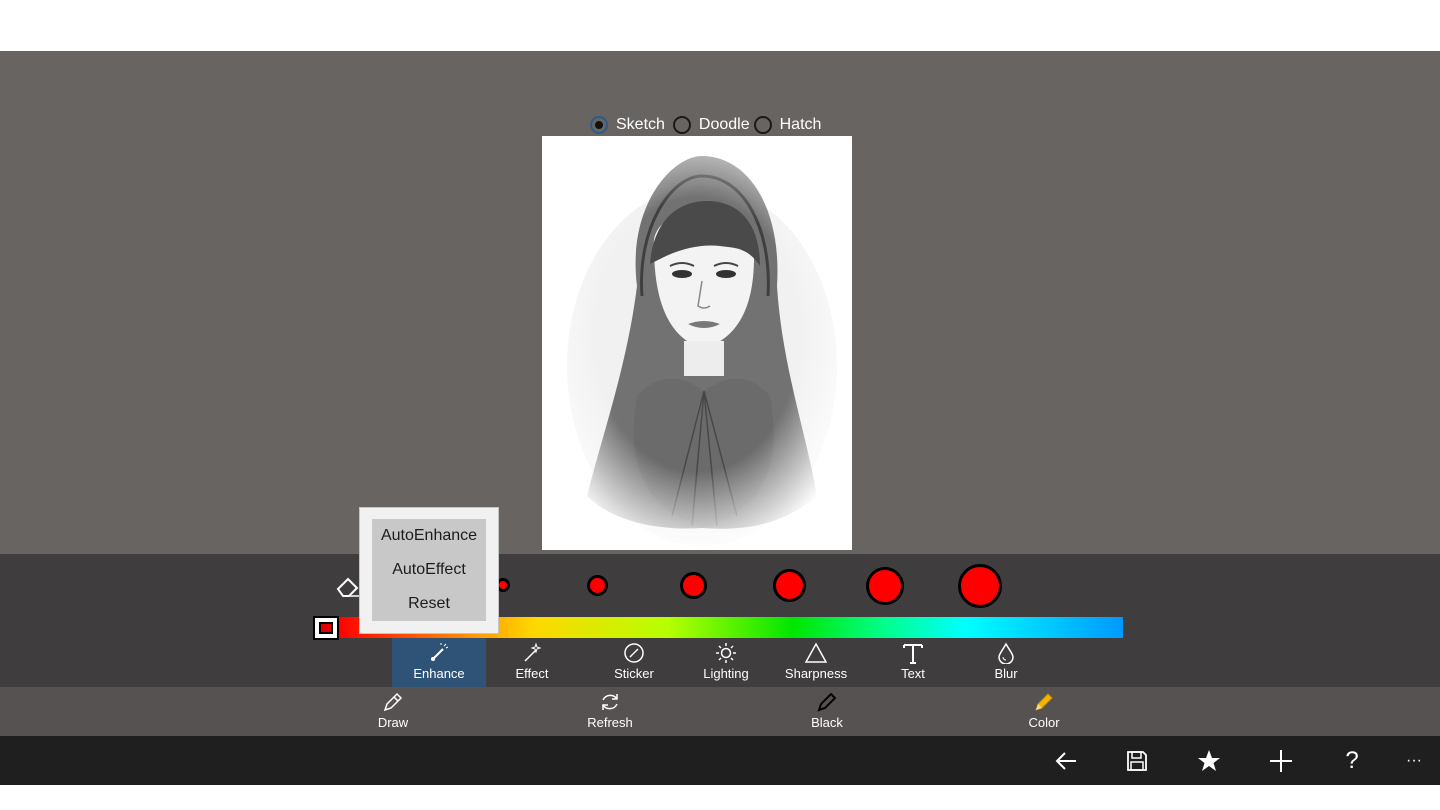  Describe the element at coordinates (634, 673) in the screenshot. I see `tool-sticker-label: Sticker` at that location.